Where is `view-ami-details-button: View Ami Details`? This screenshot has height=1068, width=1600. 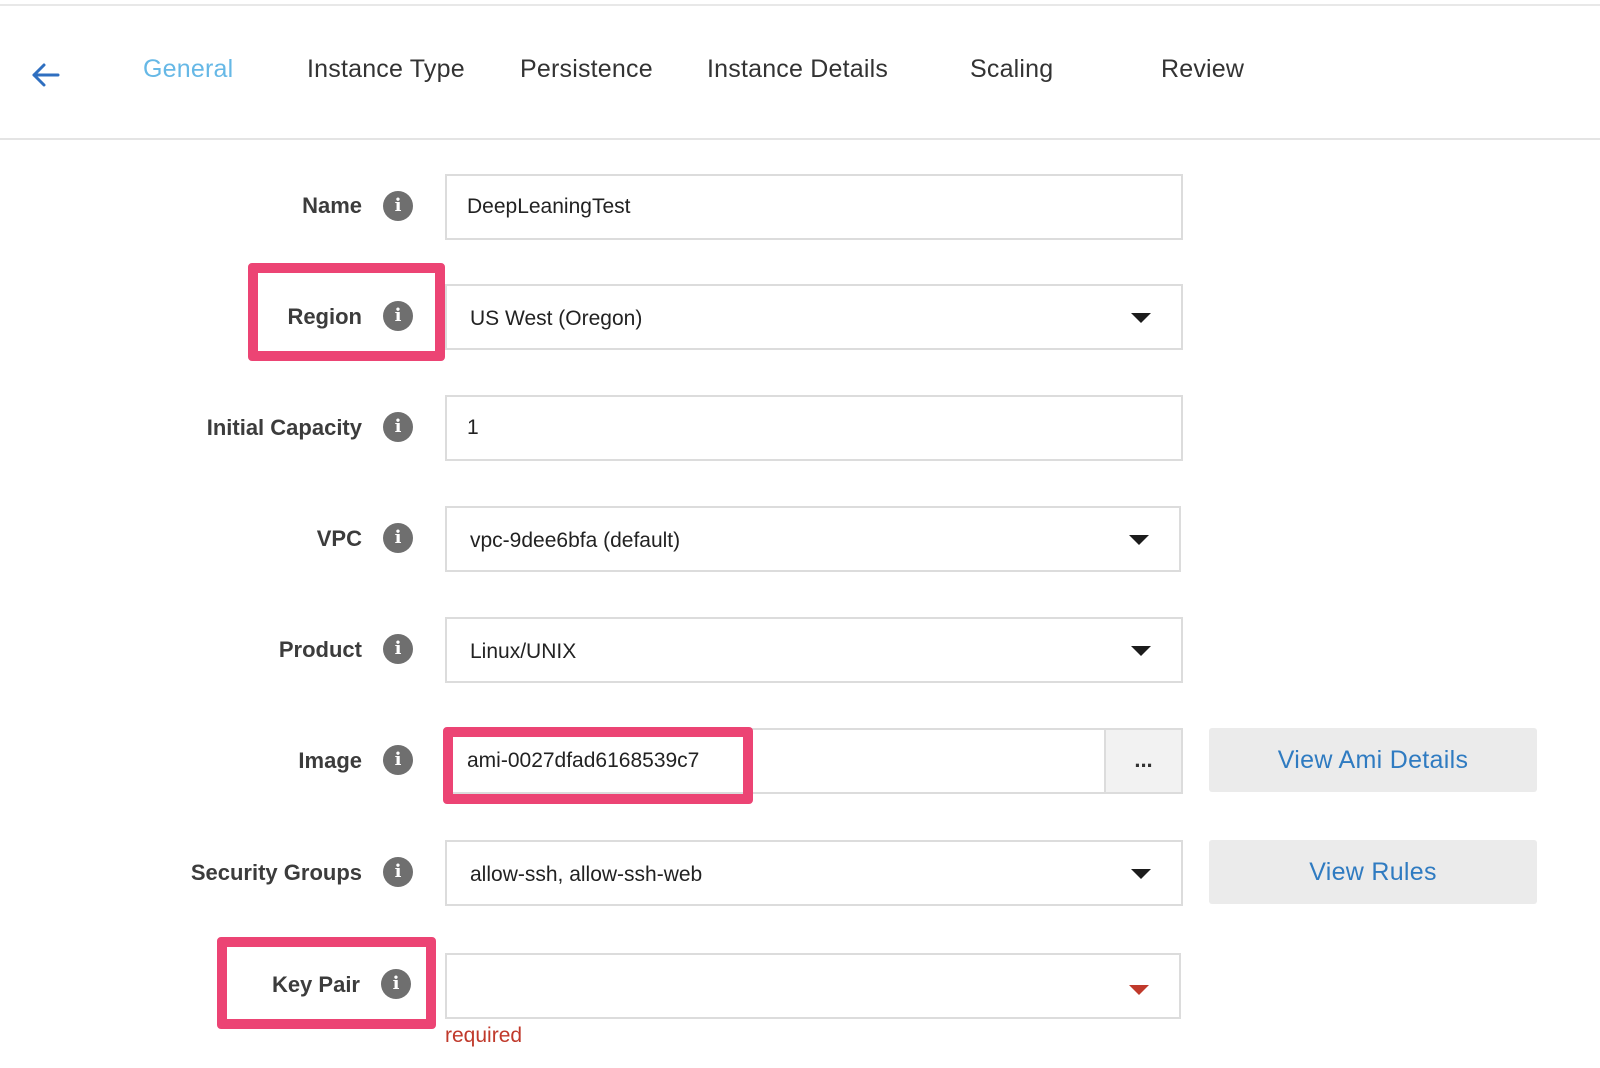
view-ami-details-button: View Ami Details is located at coordinates (1373, 760).